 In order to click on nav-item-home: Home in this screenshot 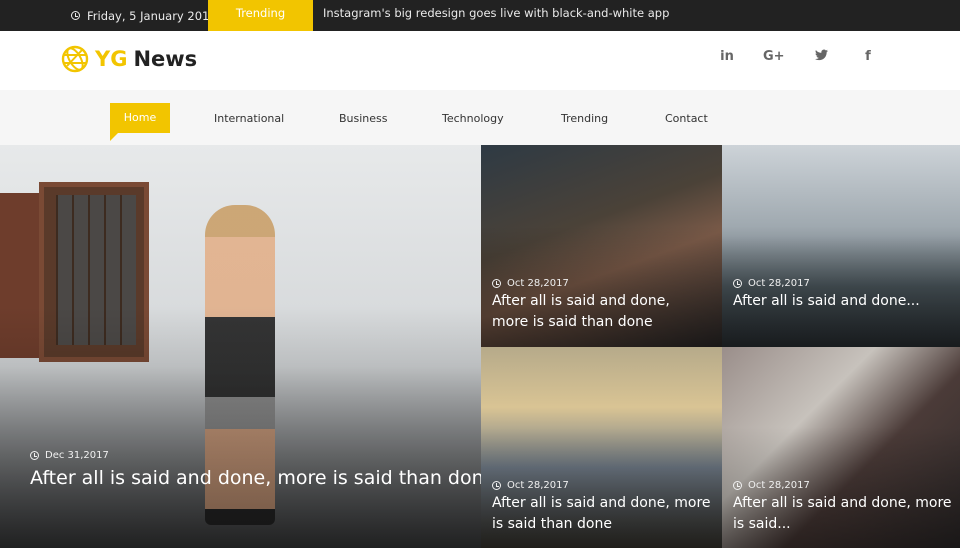, I will do `click(140, 122)`.